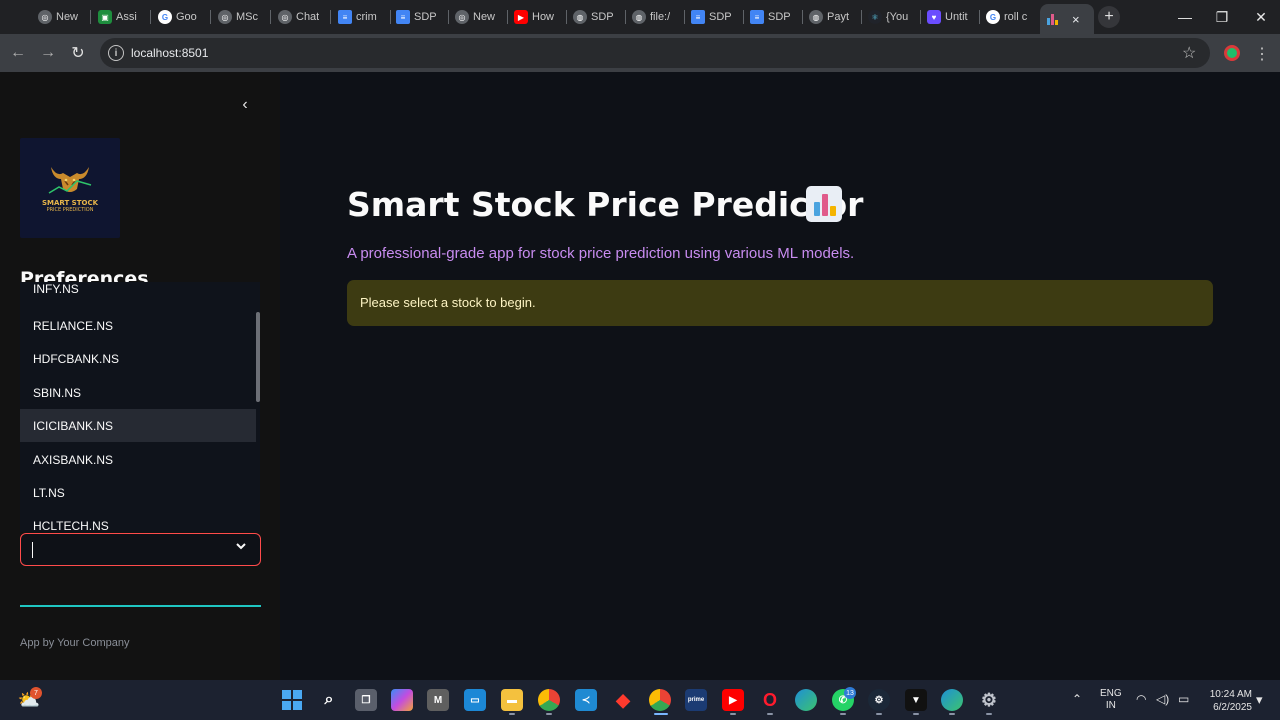 This screenshot has height=720, width=1280. What do you see at coordinates (897, 17) in the screenshot?
I see `tab-label: {You` at bounding box center [897, 17].